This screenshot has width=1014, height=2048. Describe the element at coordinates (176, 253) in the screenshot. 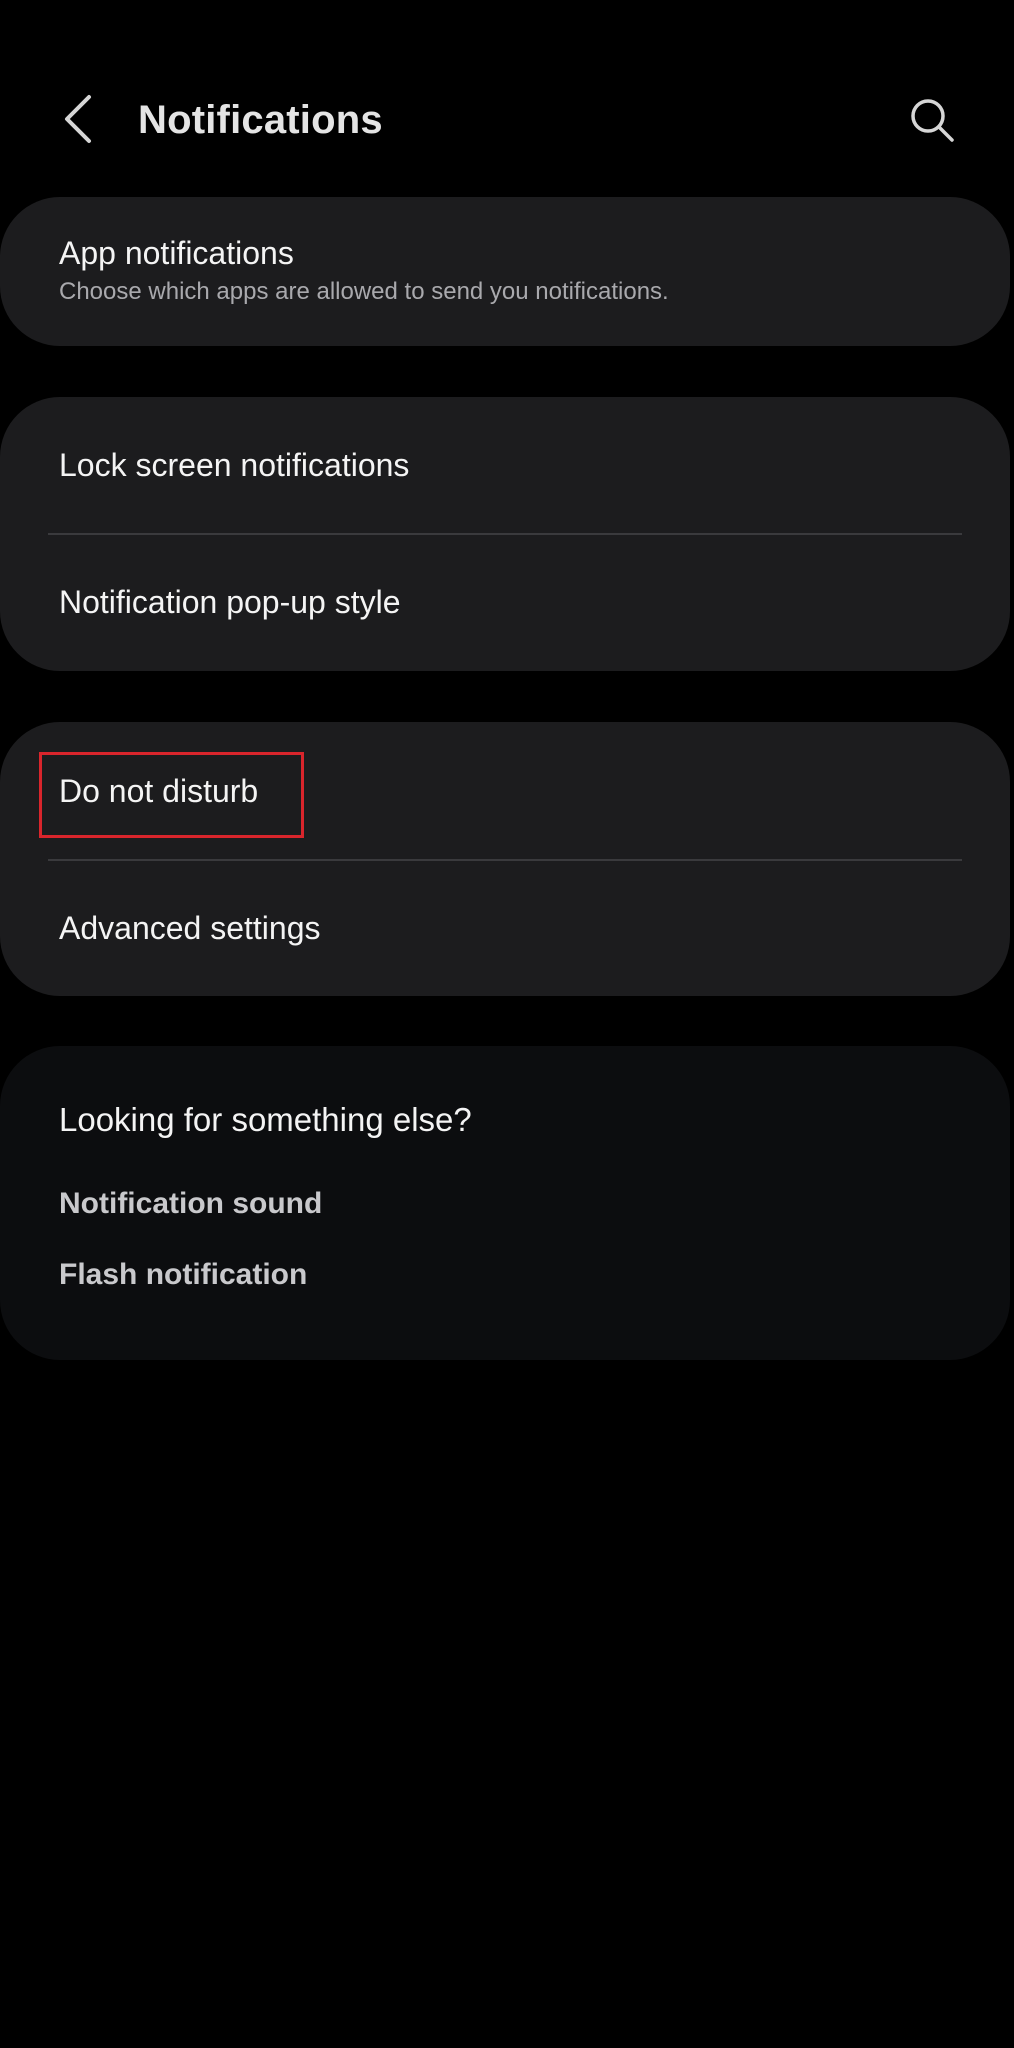

I see `app-notifications-title: App notifications` at that location.